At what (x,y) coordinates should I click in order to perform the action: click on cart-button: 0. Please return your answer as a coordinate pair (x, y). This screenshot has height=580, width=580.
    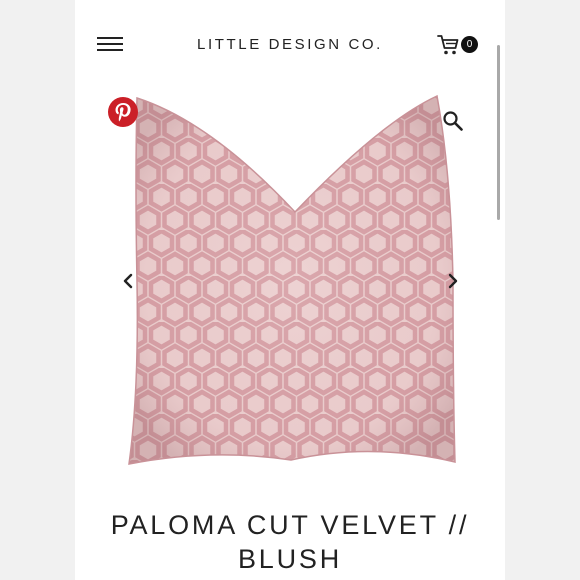
    Looking at the image, I should click on (459, 45).